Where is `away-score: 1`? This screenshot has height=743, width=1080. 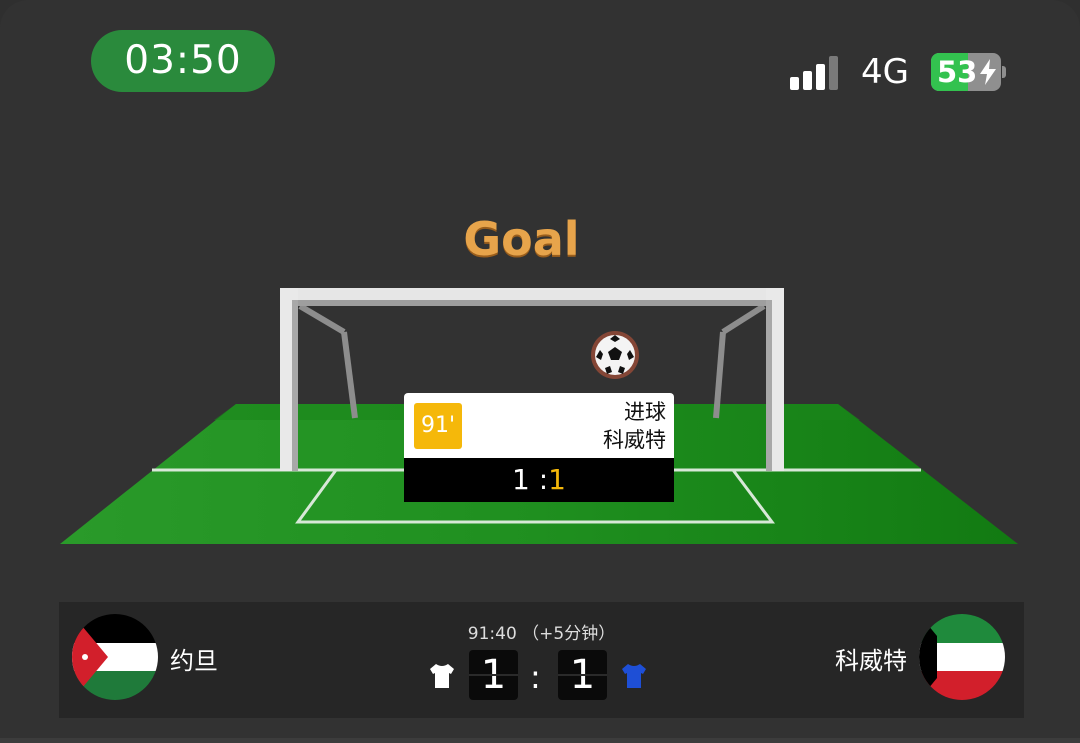 away-score: 1 is located at coordinates (582, 675).